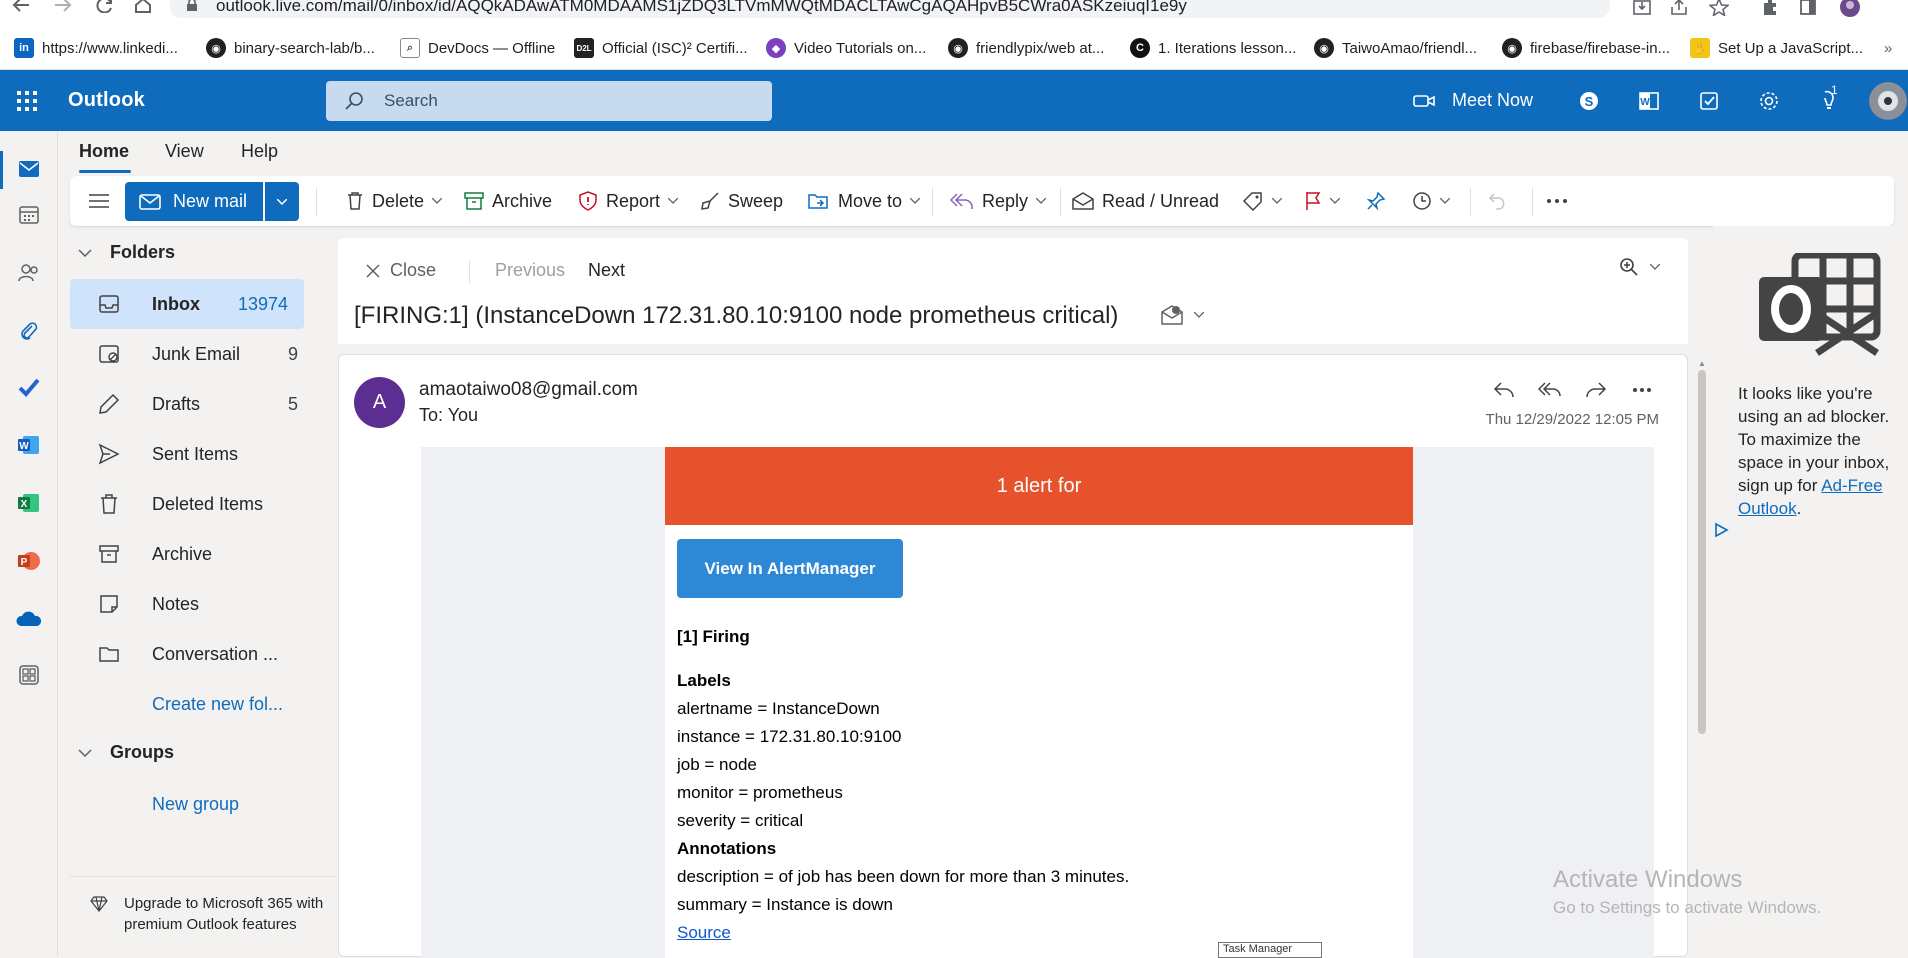 The height and width of the screenshot is (958, 1908). I want to click on todo-check-icon, so click(29, 387).